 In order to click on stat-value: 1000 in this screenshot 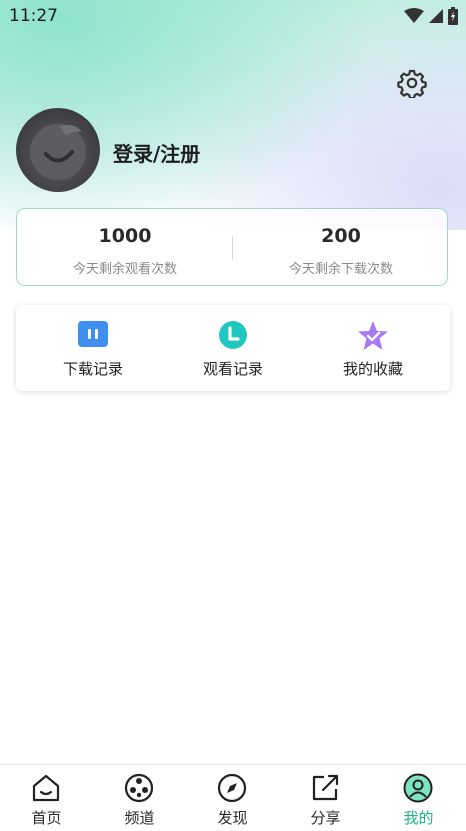, I will do `click(125, 236)`.